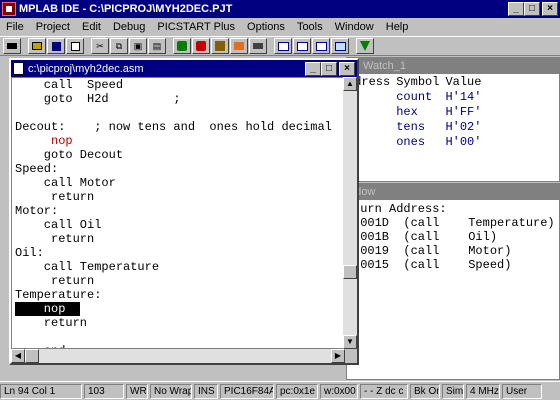 This screenshot has width=560, height=400. What do you see at coordinates (338, 356) in the screenshot?
I see `scroll-right-button: ▶` at bounding box center [338, 356].